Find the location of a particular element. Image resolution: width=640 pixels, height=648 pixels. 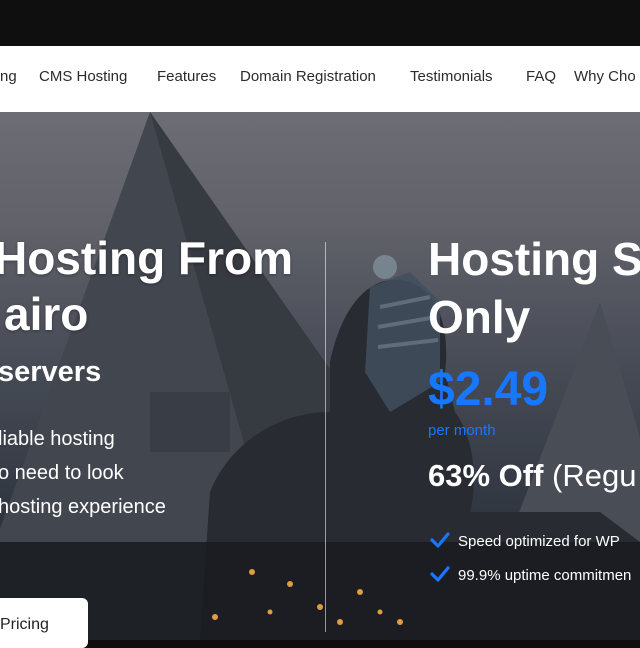

feature-label-1: Speed optimized for WP is located at coordinates (539, 541).